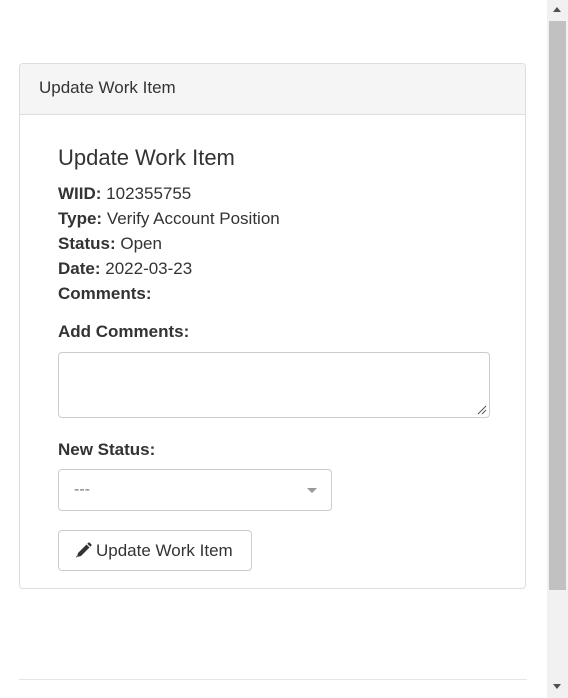  I want to click on scroll-down-arrow-icon, so click(557, 686).